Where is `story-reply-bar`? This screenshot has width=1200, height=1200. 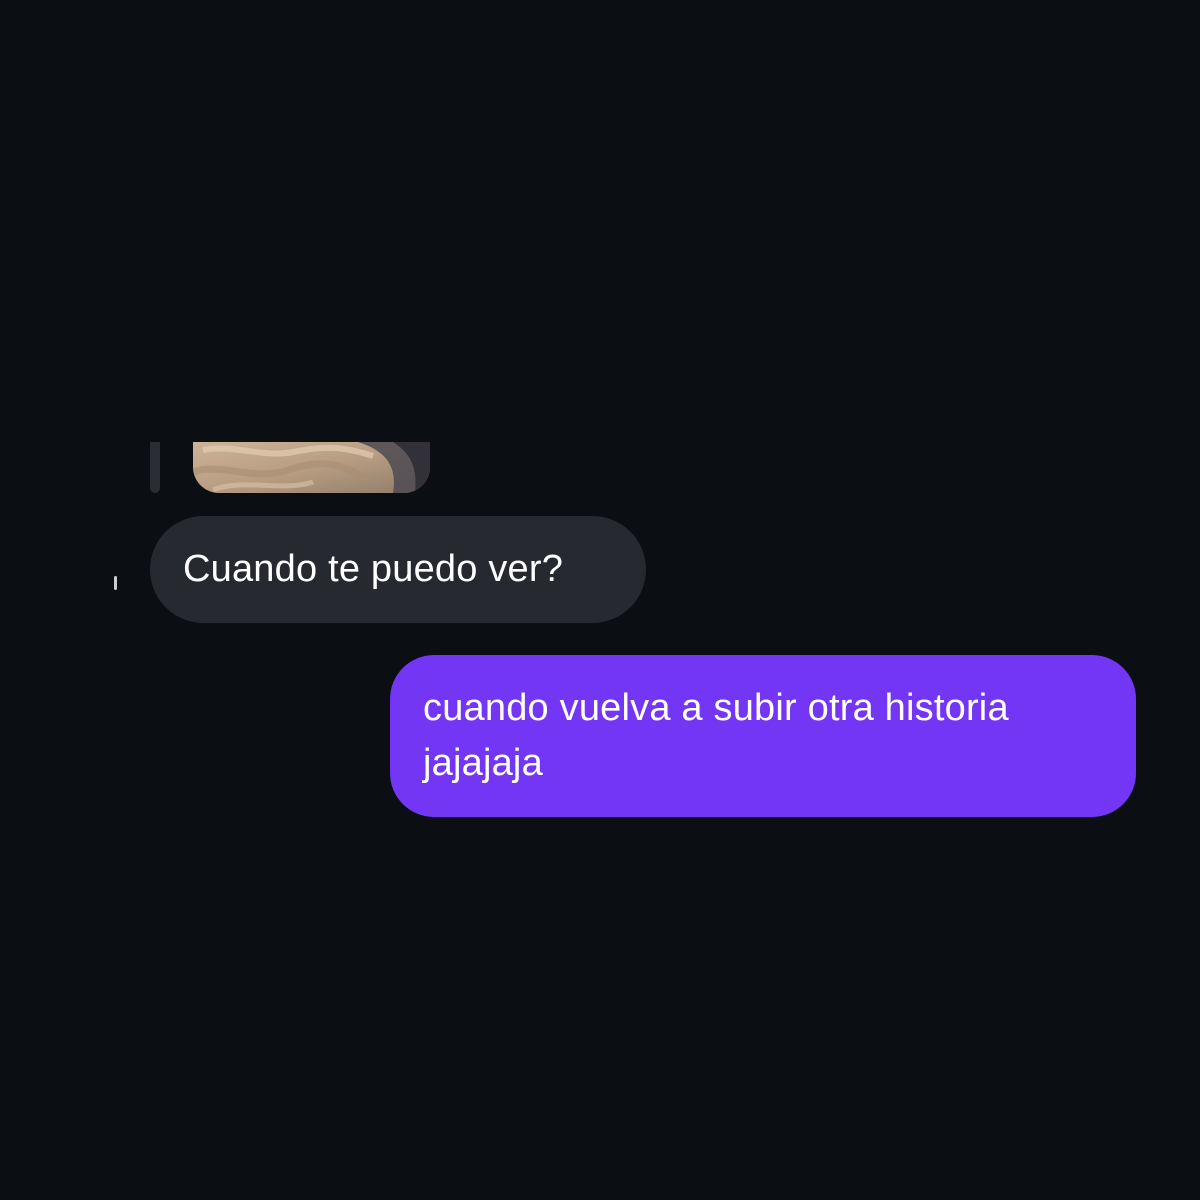 story-reply-bar is located at coordinates (155, 467).